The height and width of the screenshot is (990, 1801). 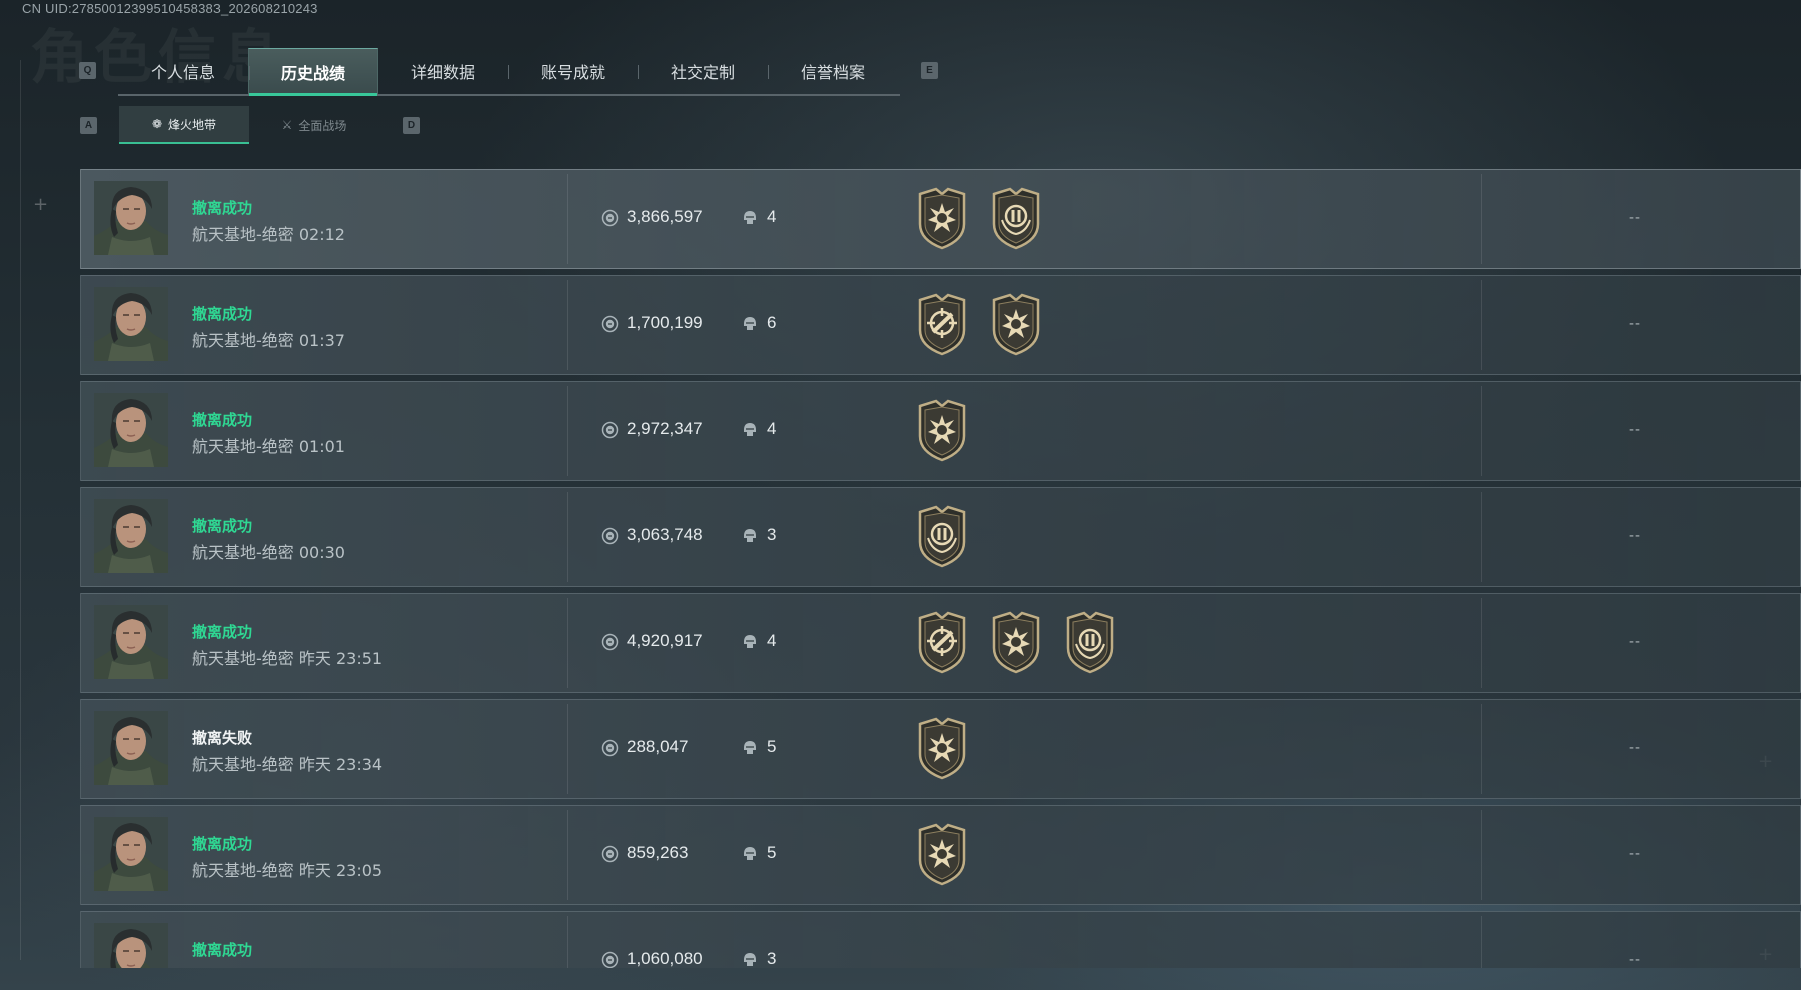 I want to click on tab-5: 信誉档案, so click(x=833, y=71).